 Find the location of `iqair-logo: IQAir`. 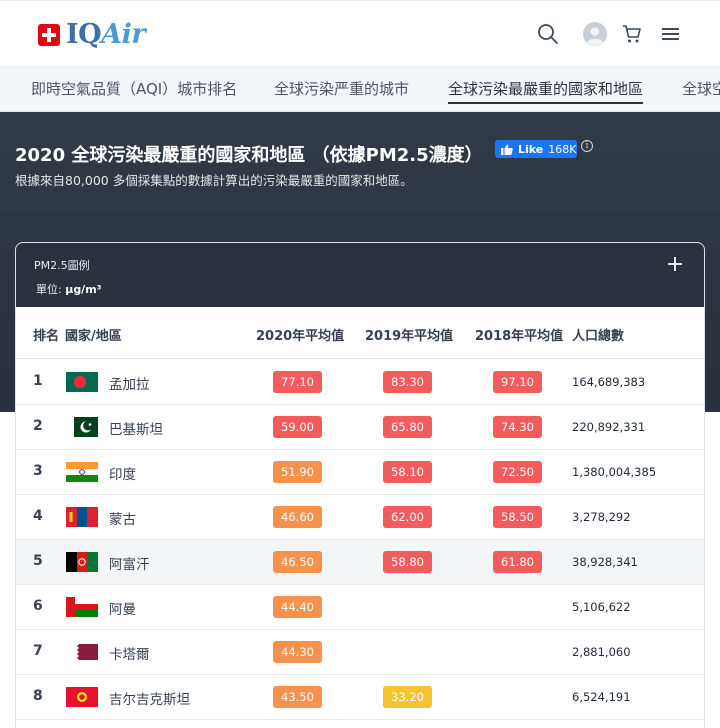

iqair-logo: IQAir is located at coordinates (92, 34).